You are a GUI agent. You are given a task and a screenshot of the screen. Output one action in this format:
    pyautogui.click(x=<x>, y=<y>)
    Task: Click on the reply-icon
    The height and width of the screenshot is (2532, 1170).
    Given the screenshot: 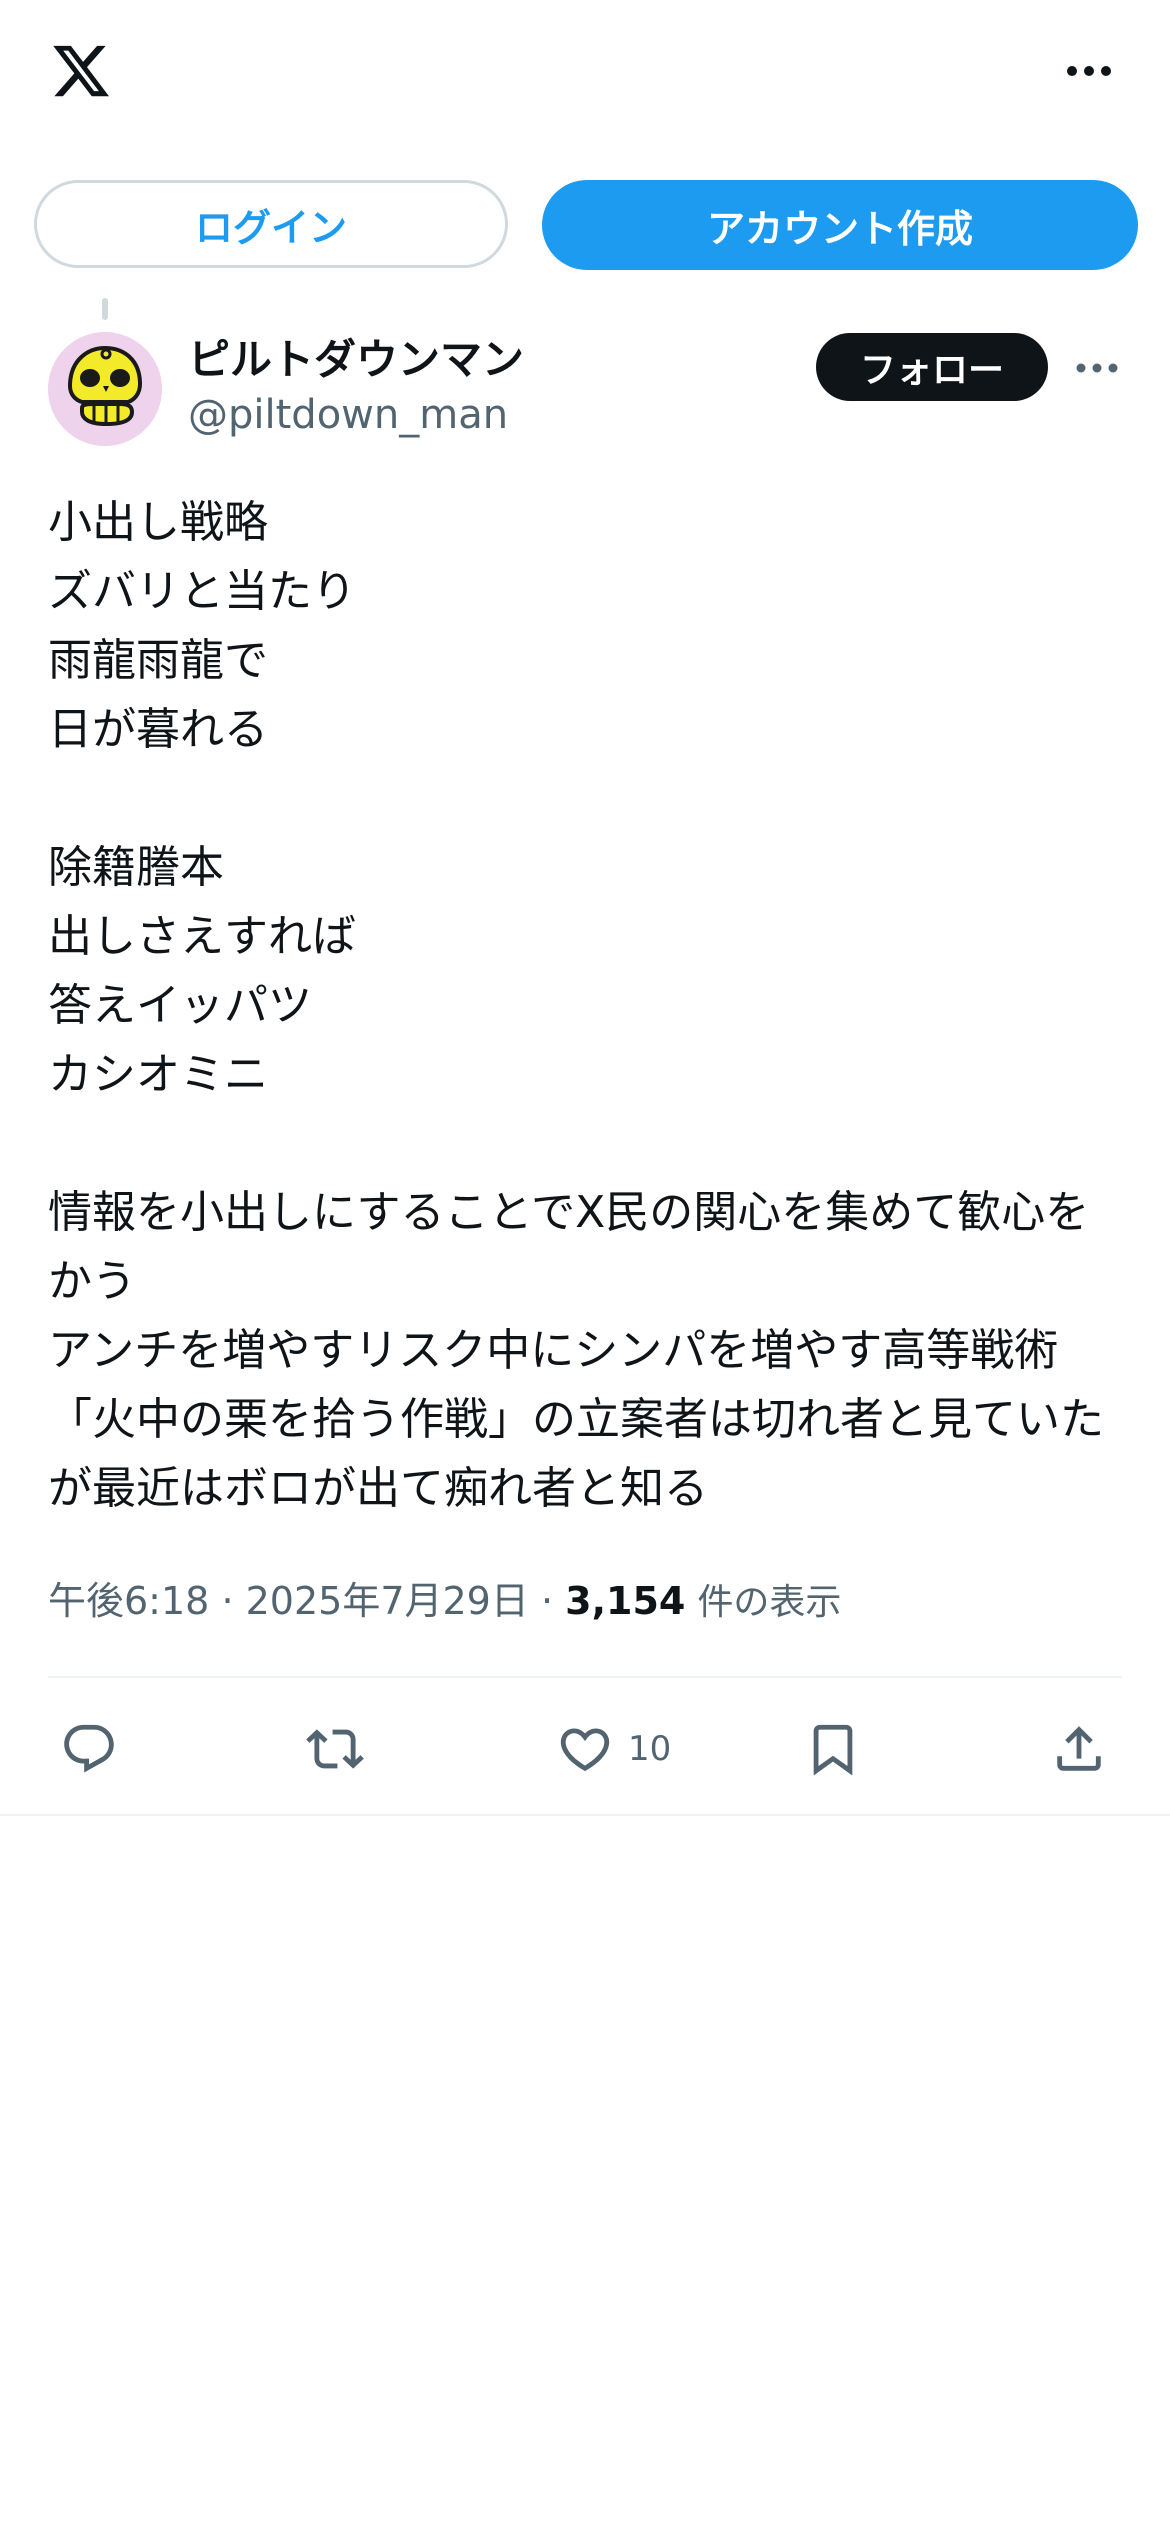 What is the action you would take?
    pyautogui.click(x=89, y=1748)
    